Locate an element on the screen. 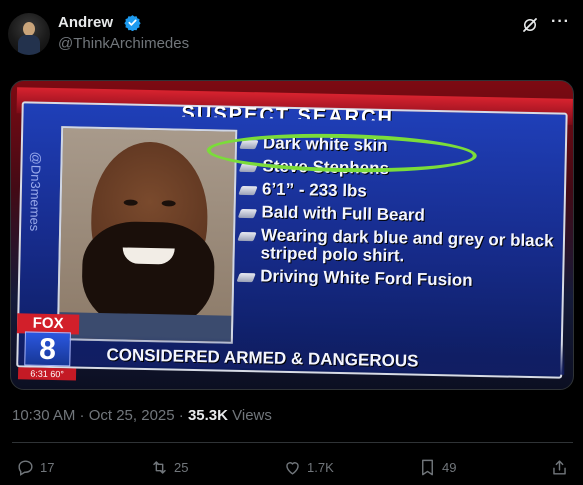 This screenshot has height=485, width=583. bookmark-button: 49 is located at coordinates (437, 467).